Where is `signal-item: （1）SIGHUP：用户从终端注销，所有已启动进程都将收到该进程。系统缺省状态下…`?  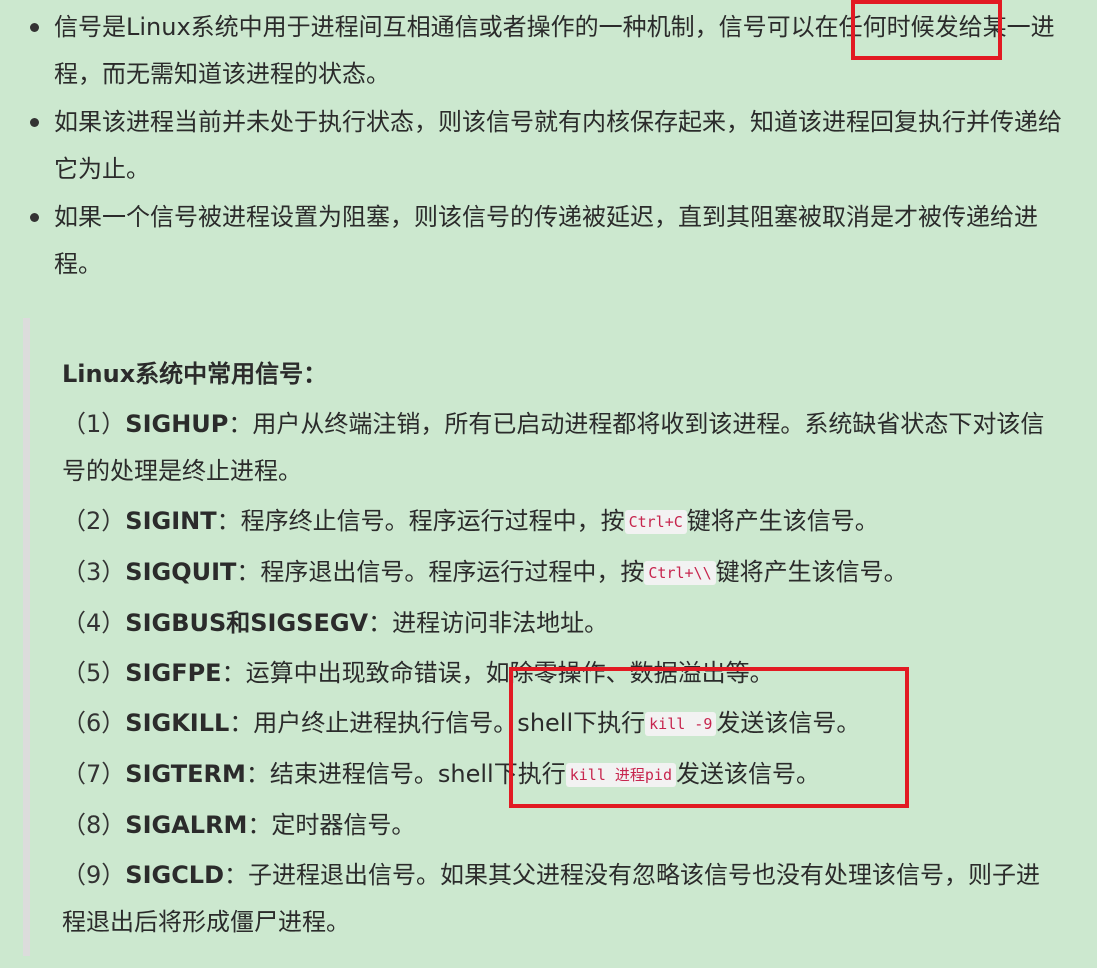
signal-item: （1）SIGHUP：用户从终端注销，所有已启动进程都将收到该进程。系统缺省状态下… is located at coordinates (557, 448).